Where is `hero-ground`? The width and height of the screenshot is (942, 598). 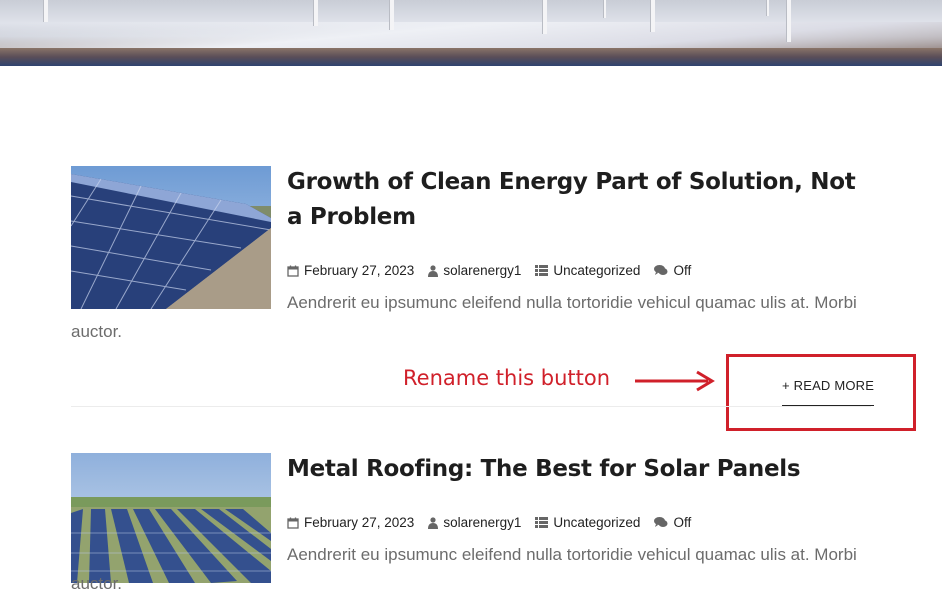
hero-ground is located at coordinates (471, 57).